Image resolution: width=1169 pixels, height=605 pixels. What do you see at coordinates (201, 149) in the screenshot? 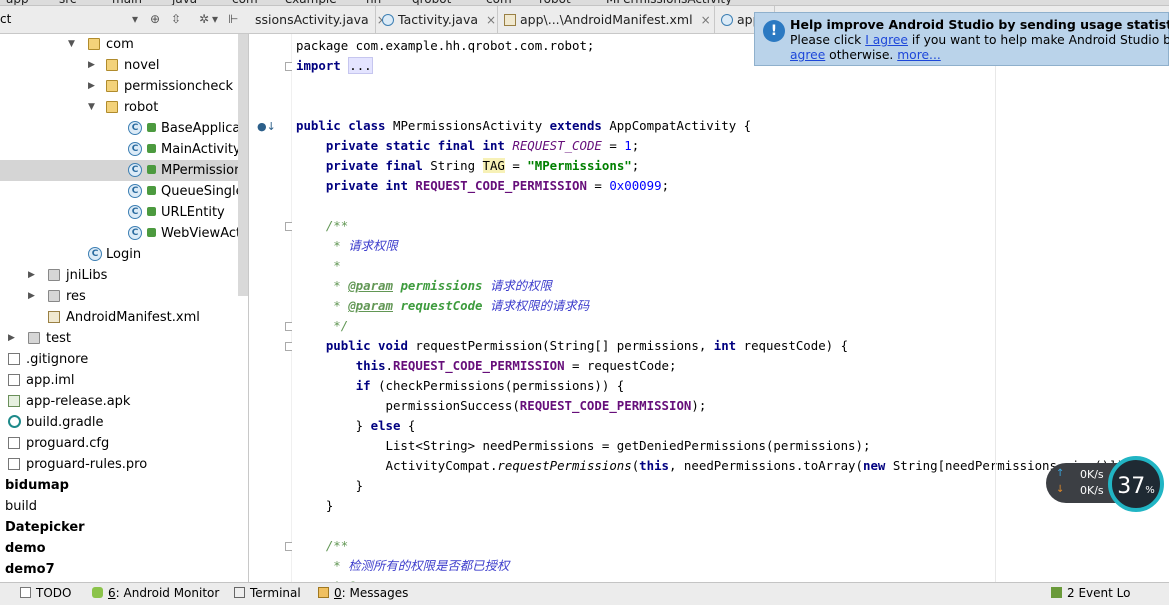
I see `tree-item-label: MainActivity` at bounding box center [201, 149].